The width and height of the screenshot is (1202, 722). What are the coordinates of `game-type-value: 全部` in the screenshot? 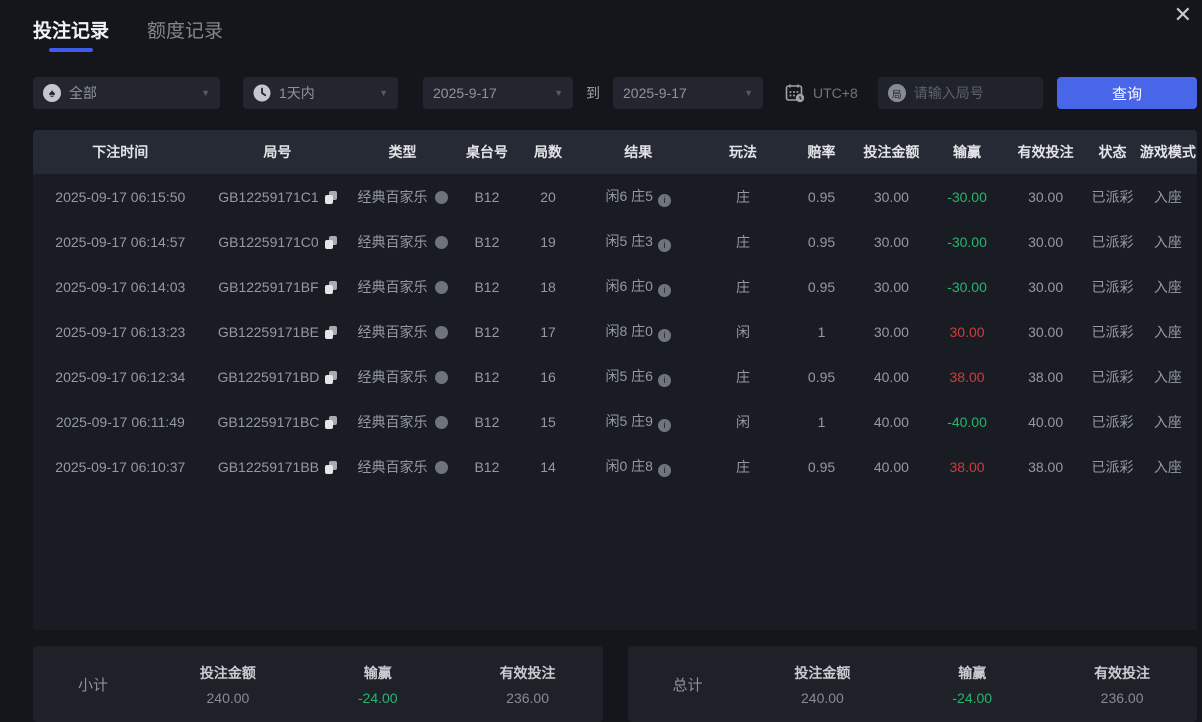 It's located at (83, 93).